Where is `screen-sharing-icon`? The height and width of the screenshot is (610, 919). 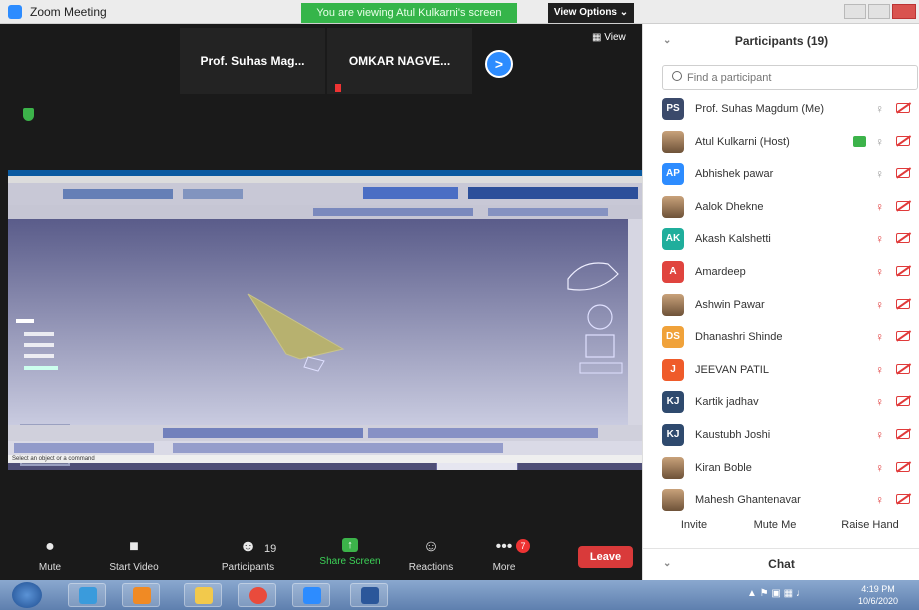
screen-sharing-icon is located at coordinates (859, 141).